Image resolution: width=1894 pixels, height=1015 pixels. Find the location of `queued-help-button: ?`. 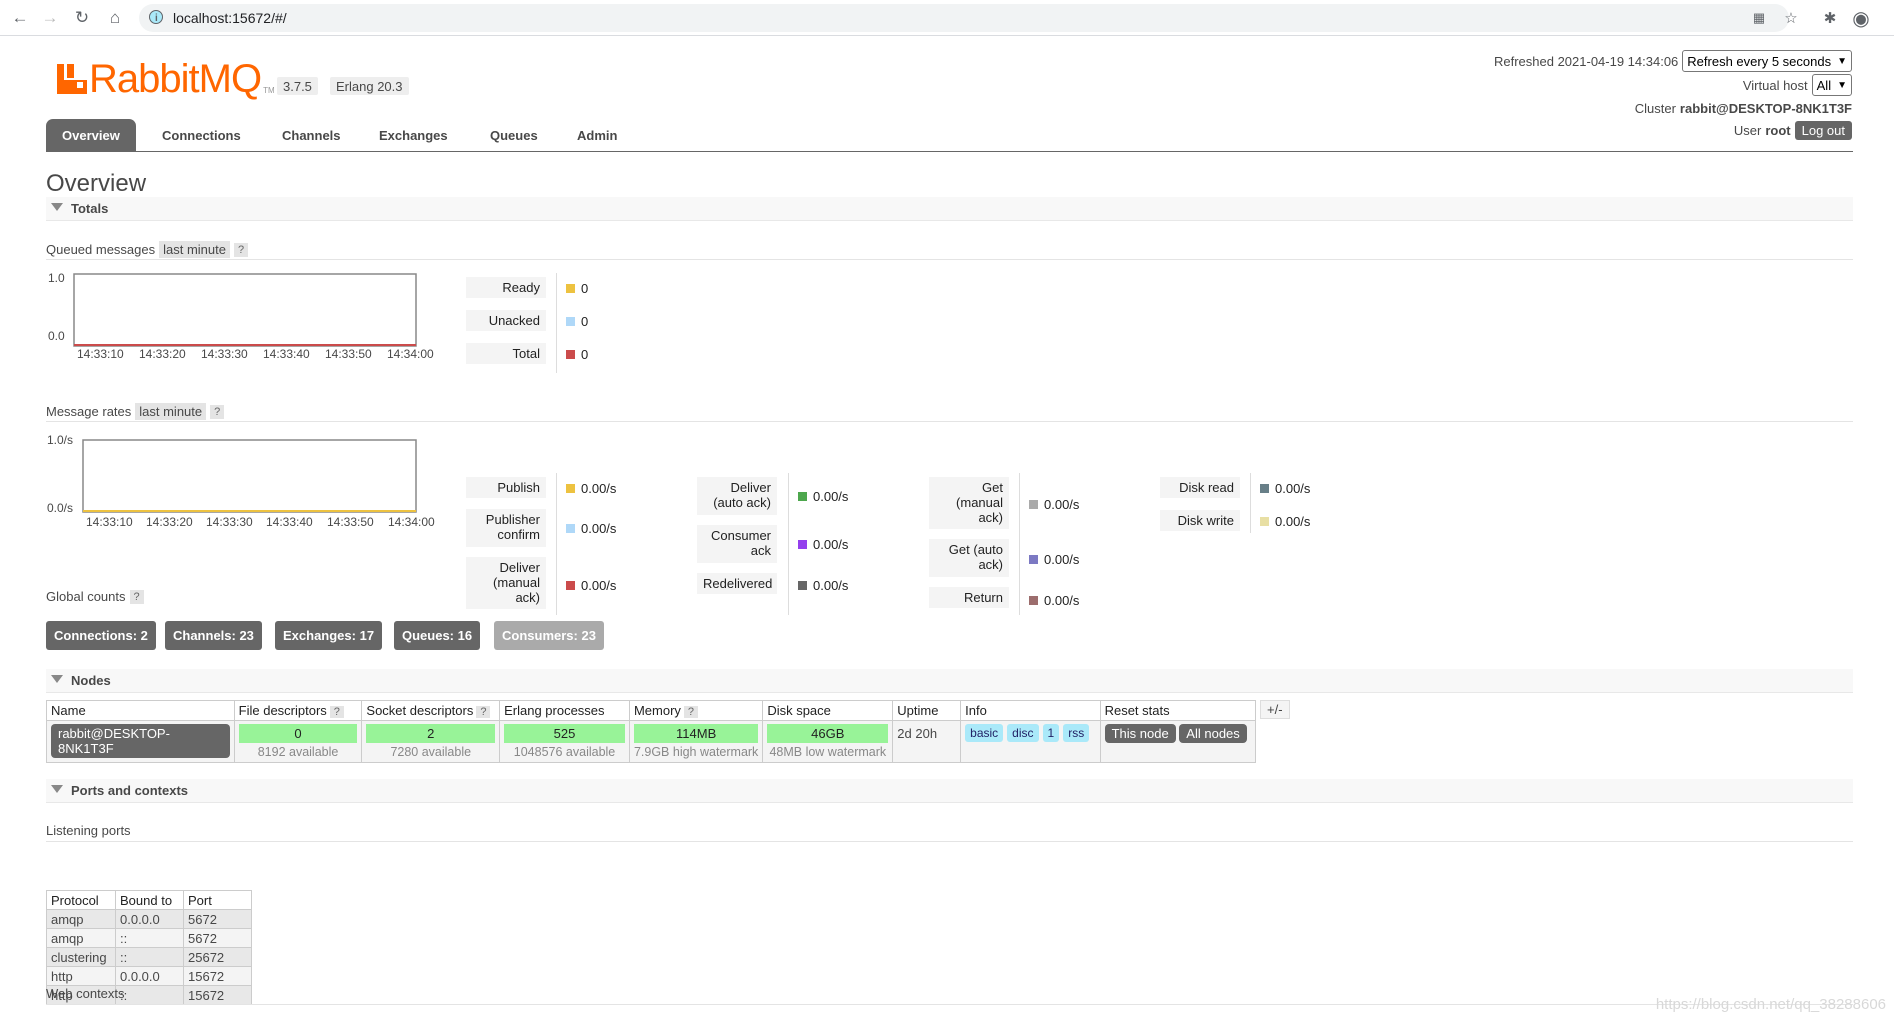

queued-help-button: ? is located at coordinates (241, 249).